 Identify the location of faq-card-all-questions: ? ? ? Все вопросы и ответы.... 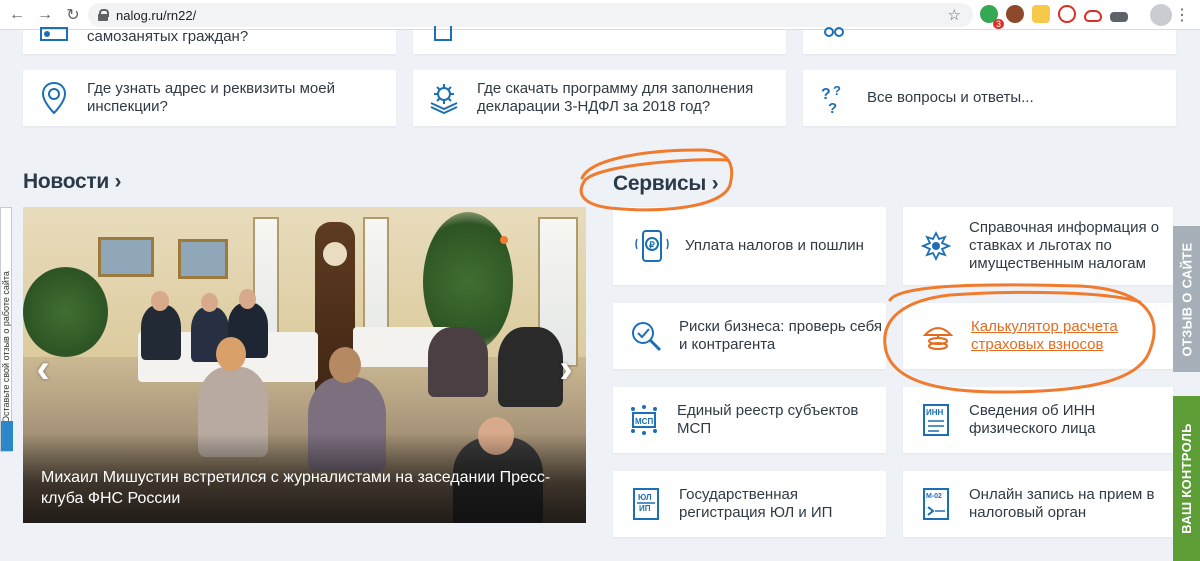
(989, 98).